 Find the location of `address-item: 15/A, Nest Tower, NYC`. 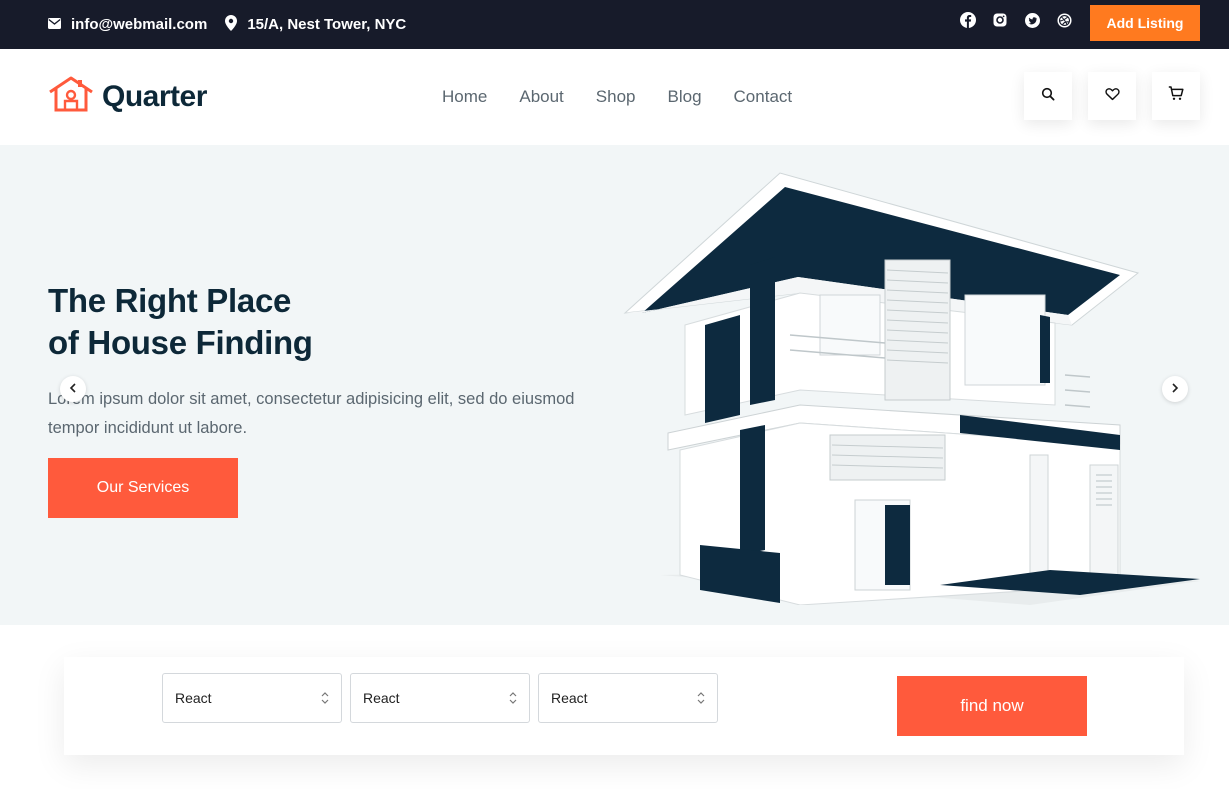

address-item: 15/A, Nest Tower, NYC is located at coordinates (316, 24).